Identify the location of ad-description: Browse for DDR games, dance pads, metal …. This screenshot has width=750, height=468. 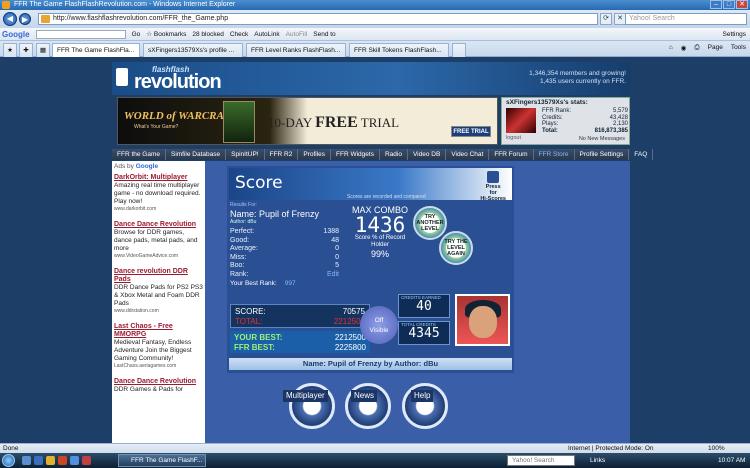
(156, 240).